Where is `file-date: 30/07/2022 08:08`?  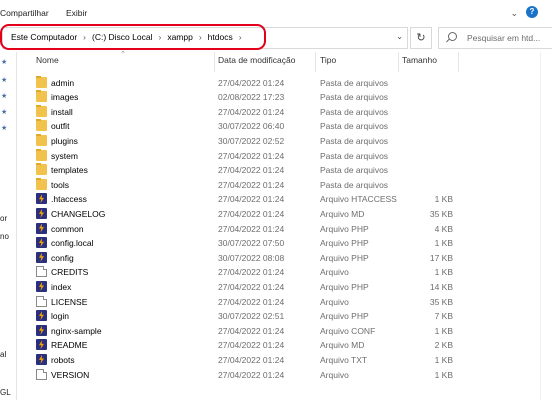 file-date: 30/07/2022 08:08 is located at coordinates (251, 257).